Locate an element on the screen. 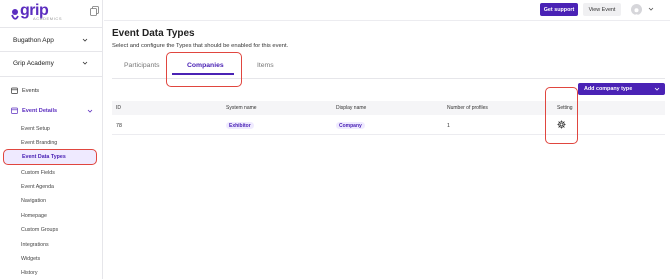 The image size is (670, 279). page-title: Event Data Types is located at coordinates (153, 33).